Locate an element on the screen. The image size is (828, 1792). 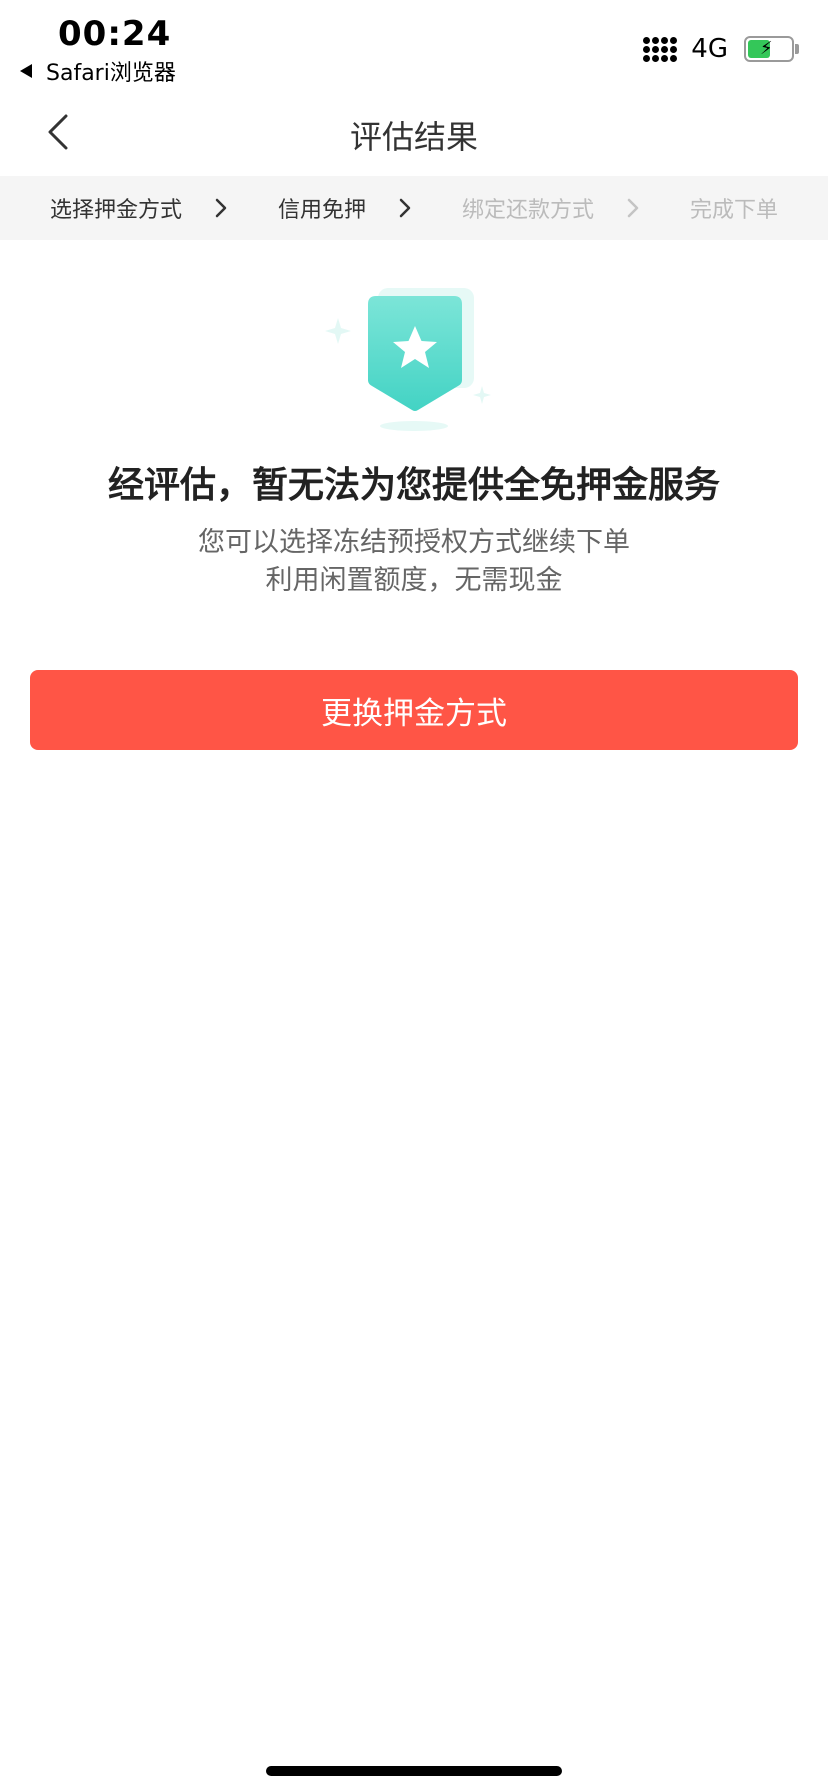
charging-bolt-icon: ⚡ is located at coordinates (766, 48).